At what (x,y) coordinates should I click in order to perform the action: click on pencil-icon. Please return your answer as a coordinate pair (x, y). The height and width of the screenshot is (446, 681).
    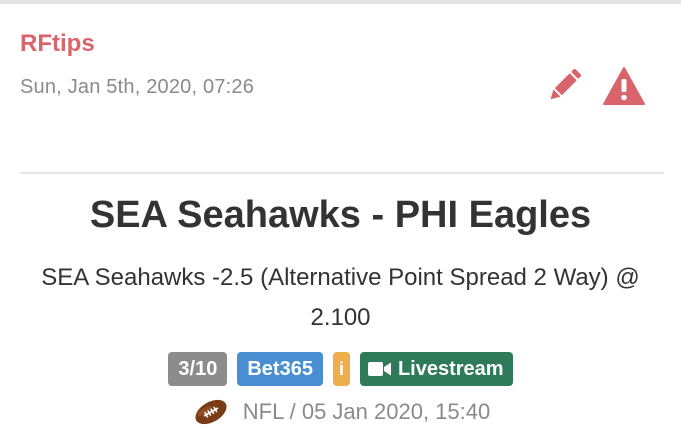
    Looking at the image, I should click on (566, 84).